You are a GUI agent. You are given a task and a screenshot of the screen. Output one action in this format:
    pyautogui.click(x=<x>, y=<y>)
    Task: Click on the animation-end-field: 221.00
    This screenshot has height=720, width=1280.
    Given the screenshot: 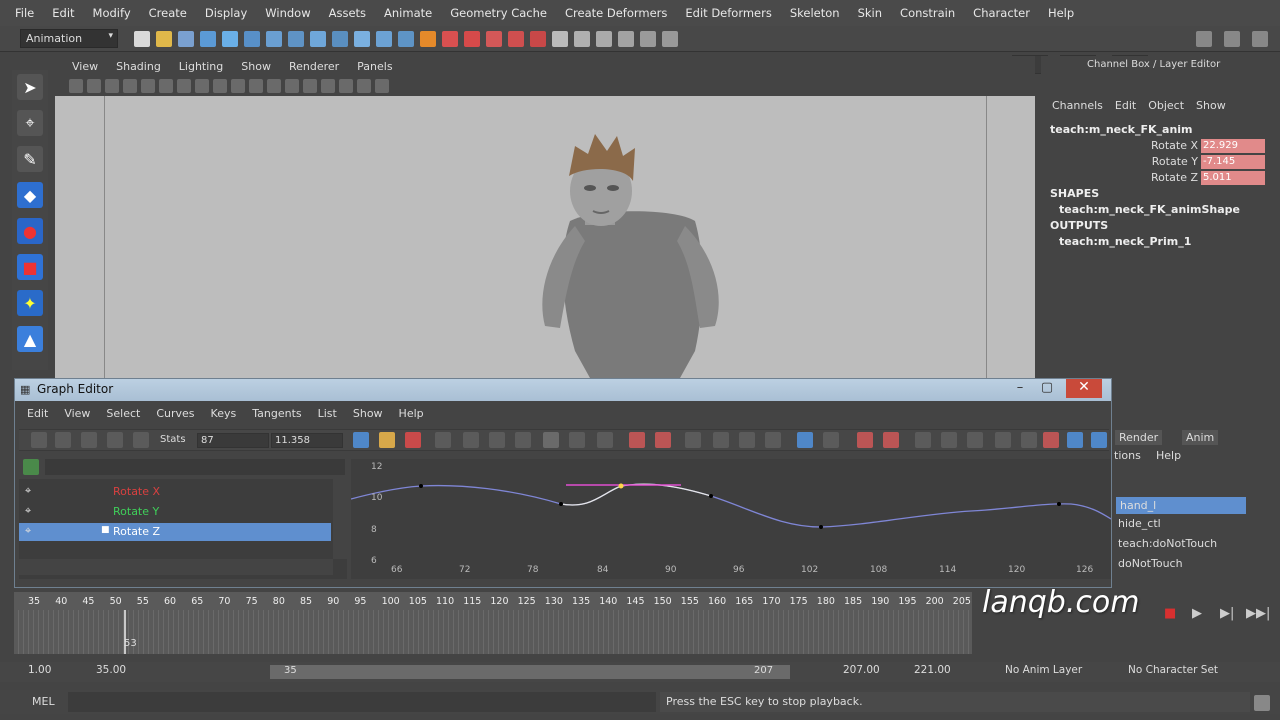 What is the action you would take?
    pyautogui.click(x=932, y=672)
    